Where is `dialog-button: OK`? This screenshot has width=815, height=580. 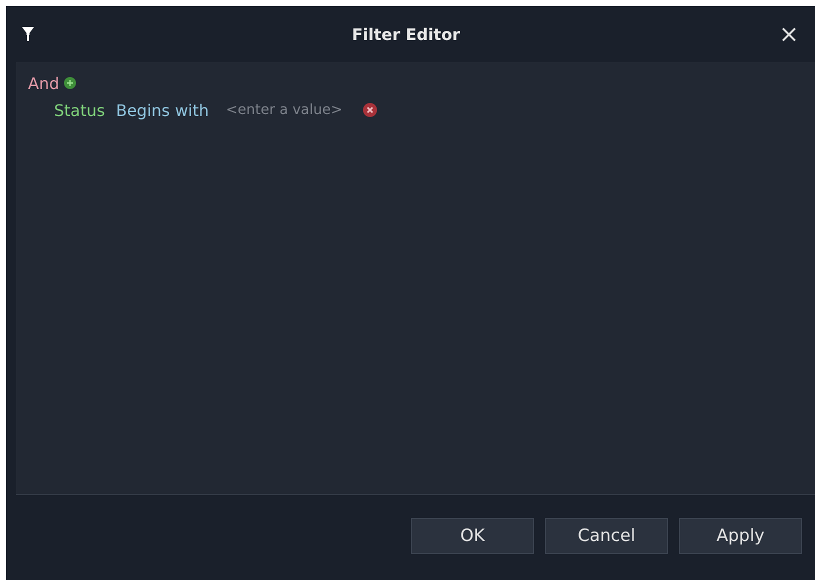 dialog-button: OK is located at coordinates (472, 536).